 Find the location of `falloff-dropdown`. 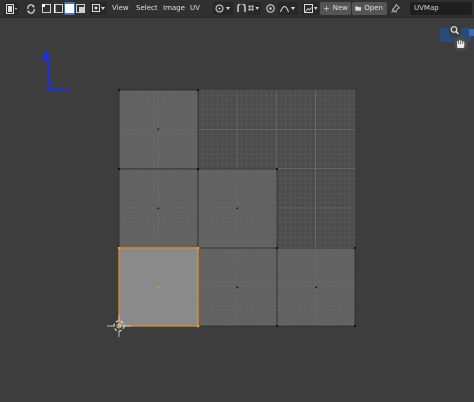

falloff-dropdown is located at coordinates (288, 8).